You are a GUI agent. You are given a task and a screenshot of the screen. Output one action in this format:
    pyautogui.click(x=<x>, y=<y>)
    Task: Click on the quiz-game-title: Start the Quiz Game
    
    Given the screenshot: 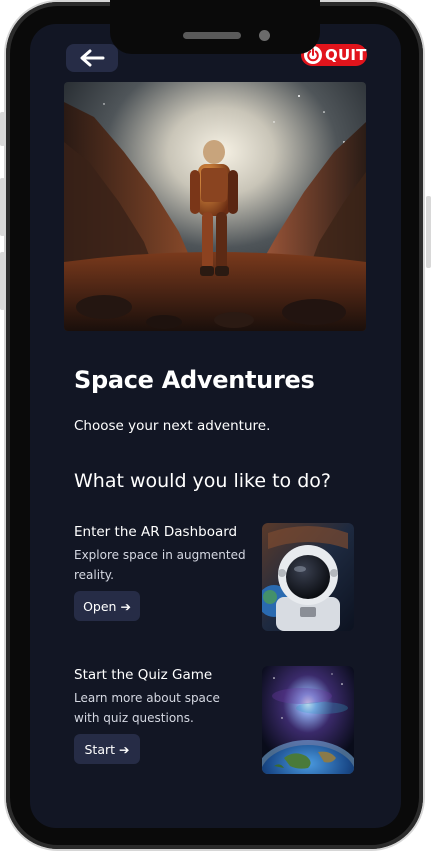 What is the action you would take?
    pyautogui.click(x=143, y=675)
    